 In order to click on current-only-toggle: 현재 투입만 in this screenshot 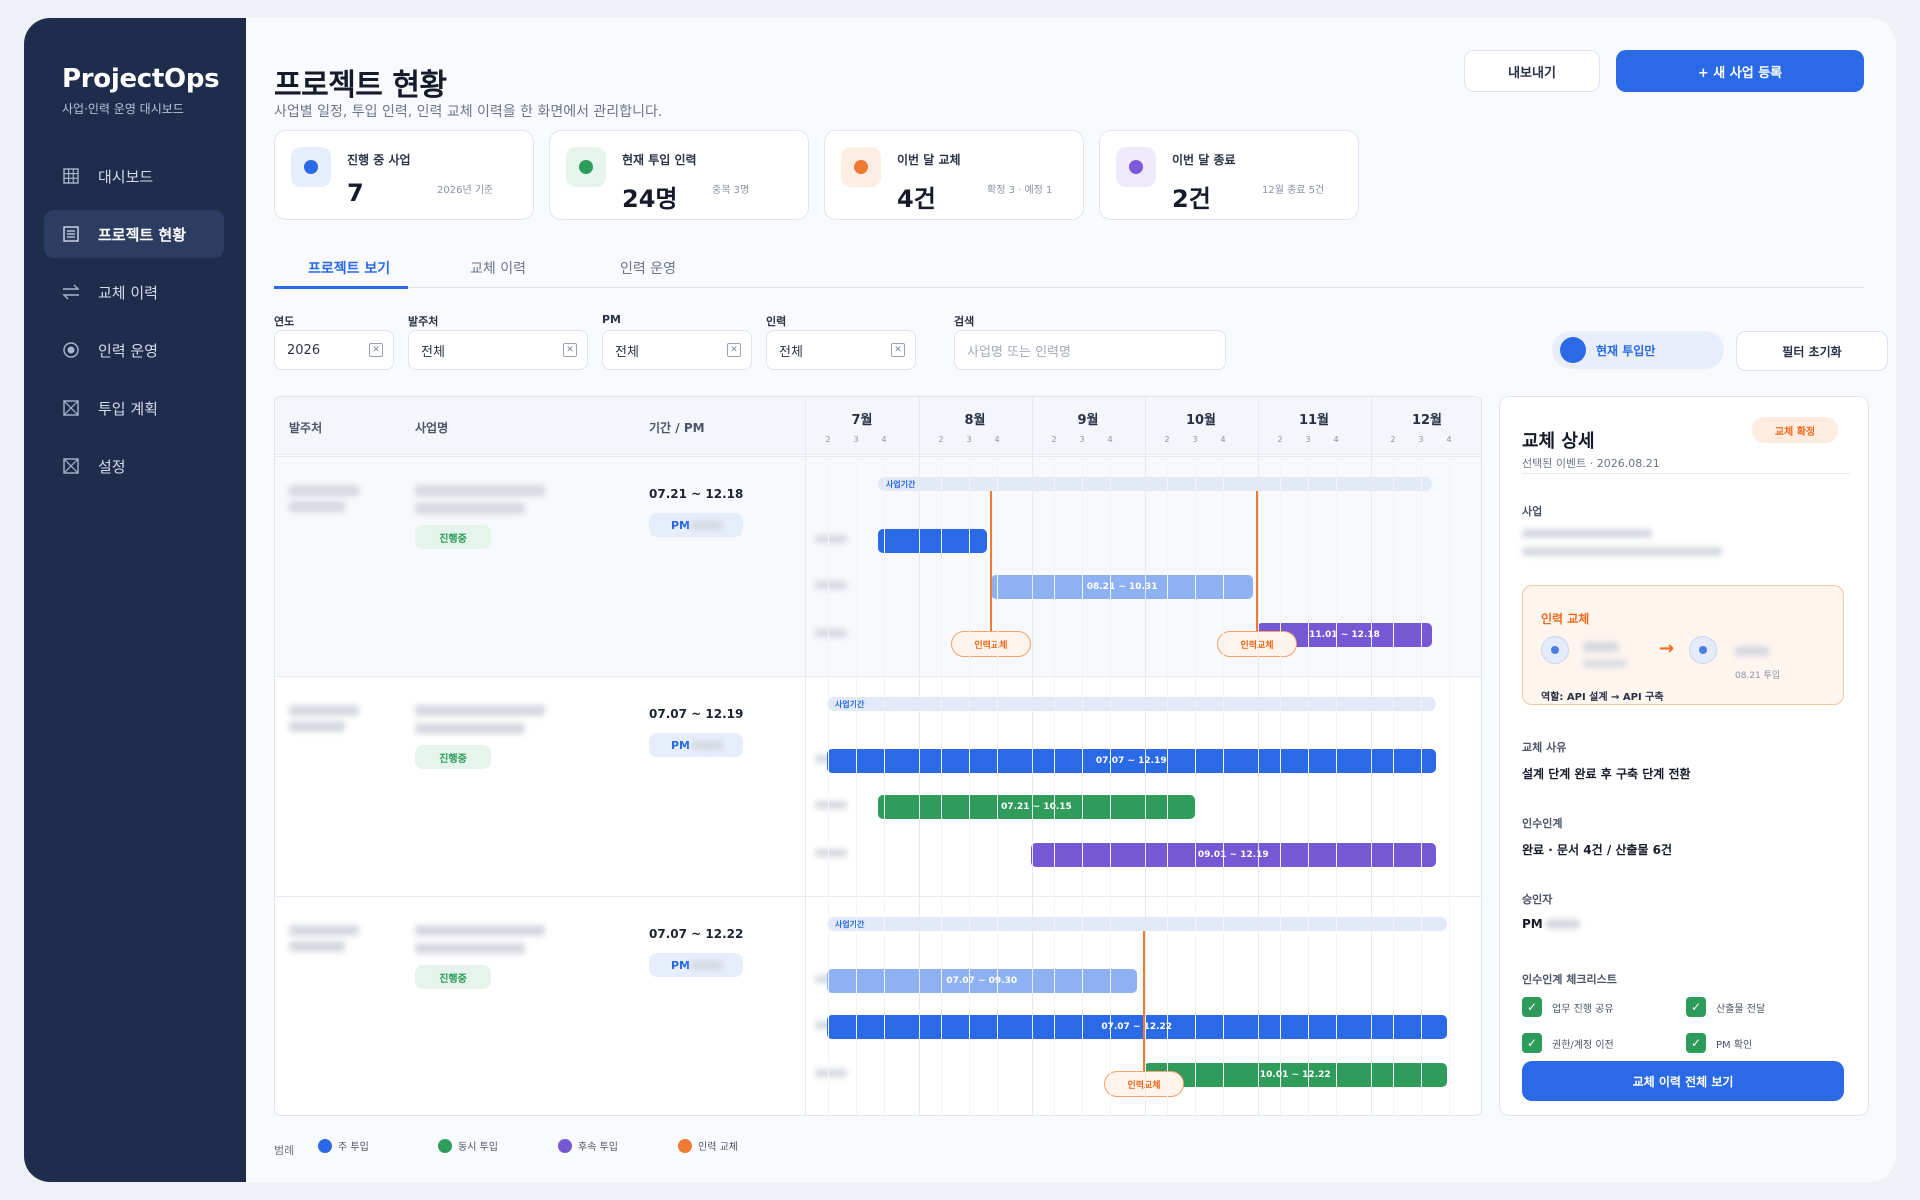, I will do `click(1638, 350)`.